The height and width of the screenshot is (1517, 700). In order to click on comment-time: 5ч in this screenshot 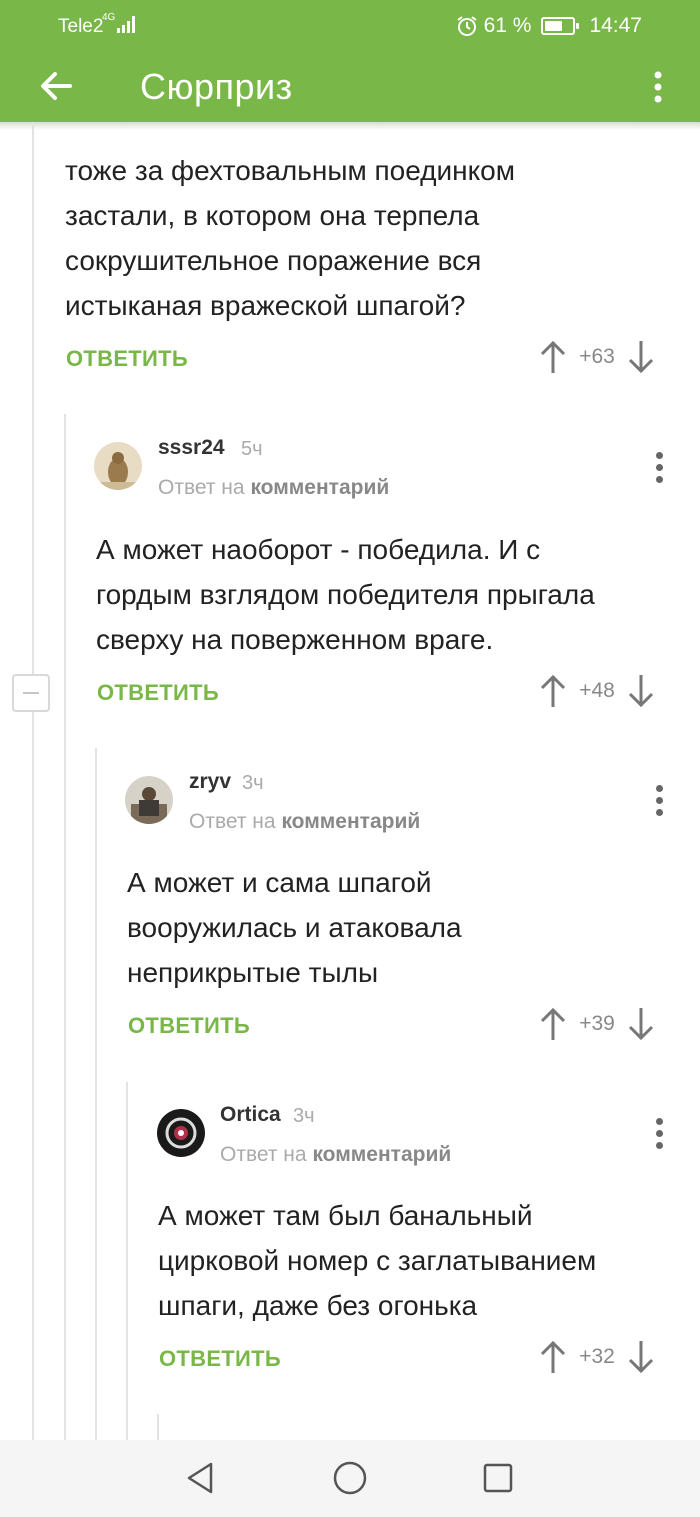, I will do `click(252, 449)`.